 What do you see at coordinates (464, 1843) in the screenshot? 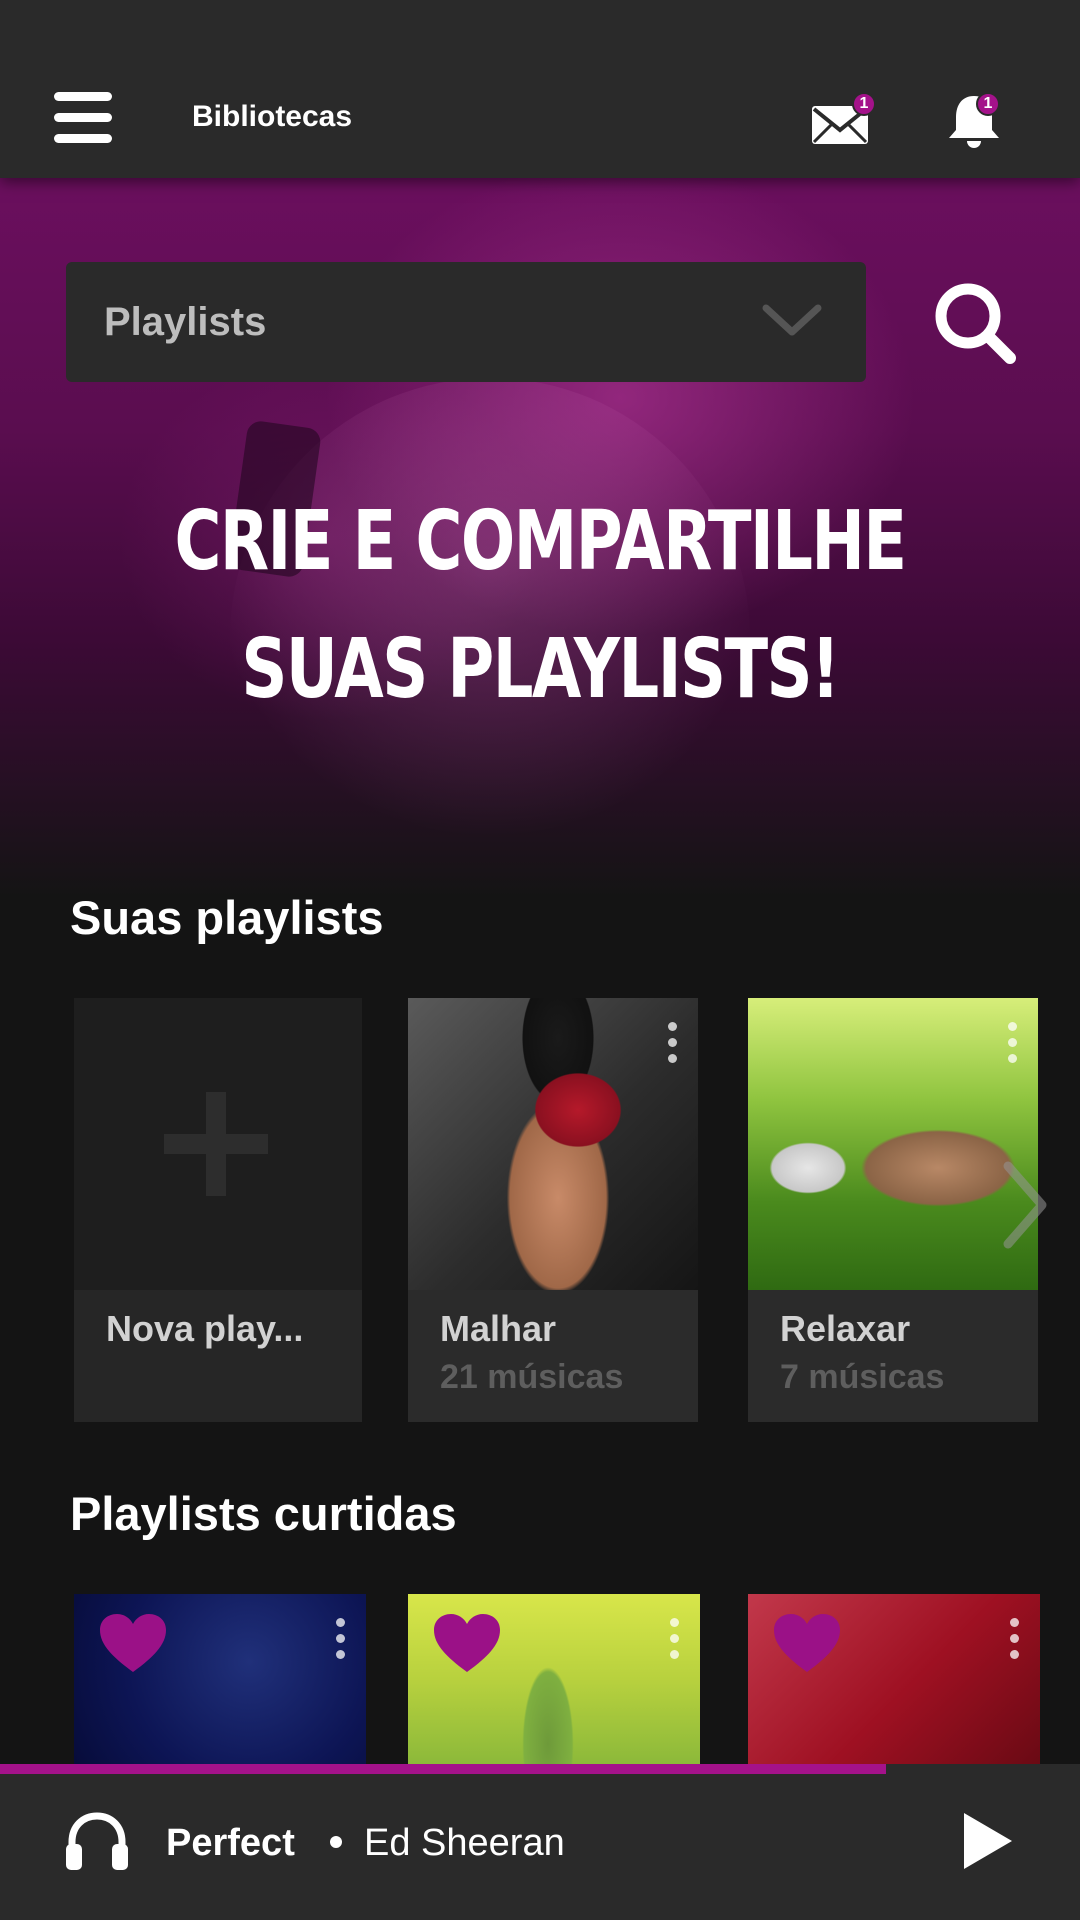
I see `now-playing-artist: Ed Sheeran` at bounding box center [464, 1843].